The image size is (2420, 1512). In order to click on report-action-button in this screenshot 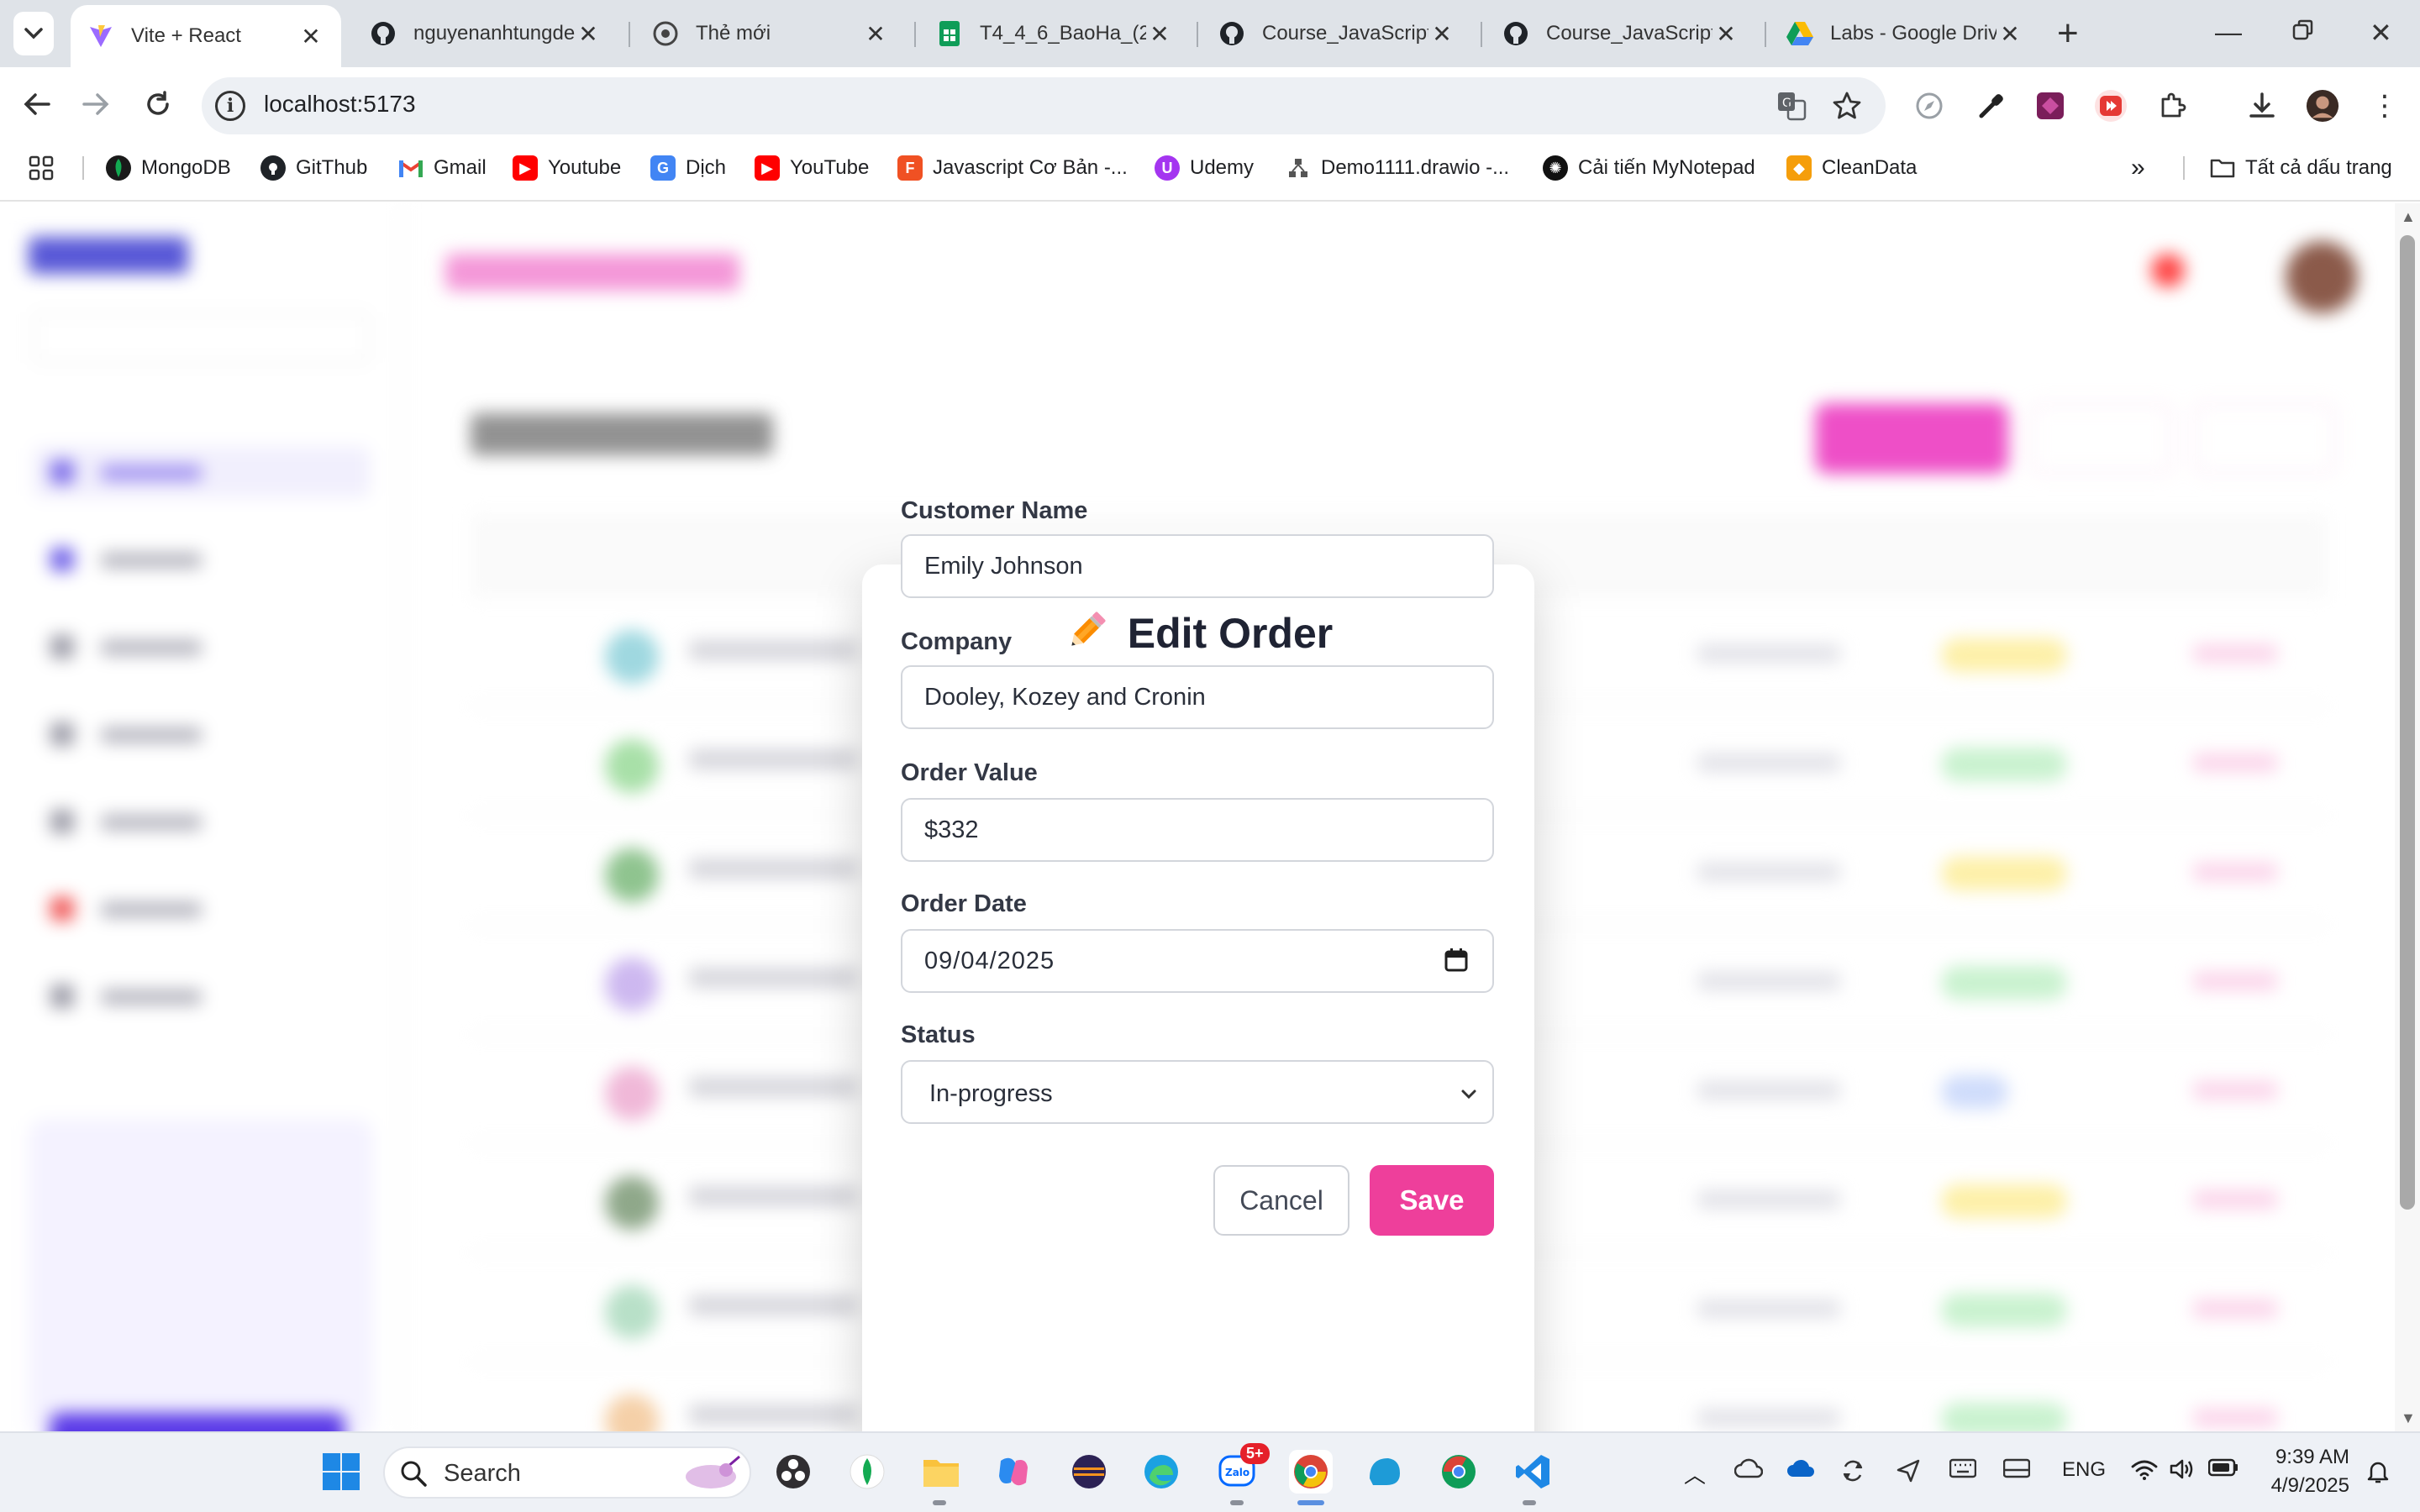, I will do `click(1912, 438)`.